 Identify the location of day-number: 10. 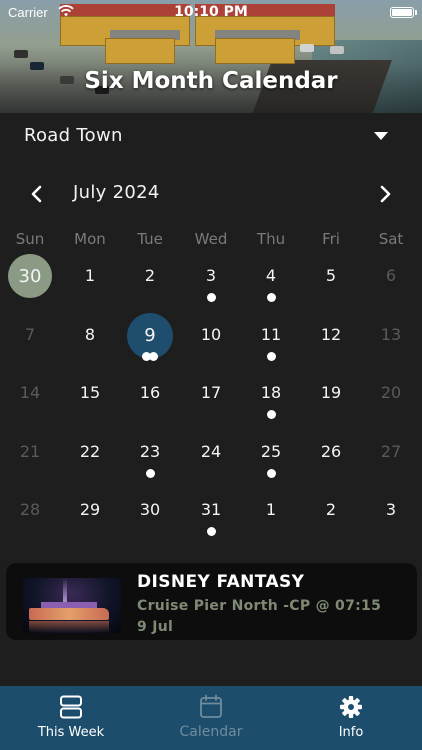
(211, 334).